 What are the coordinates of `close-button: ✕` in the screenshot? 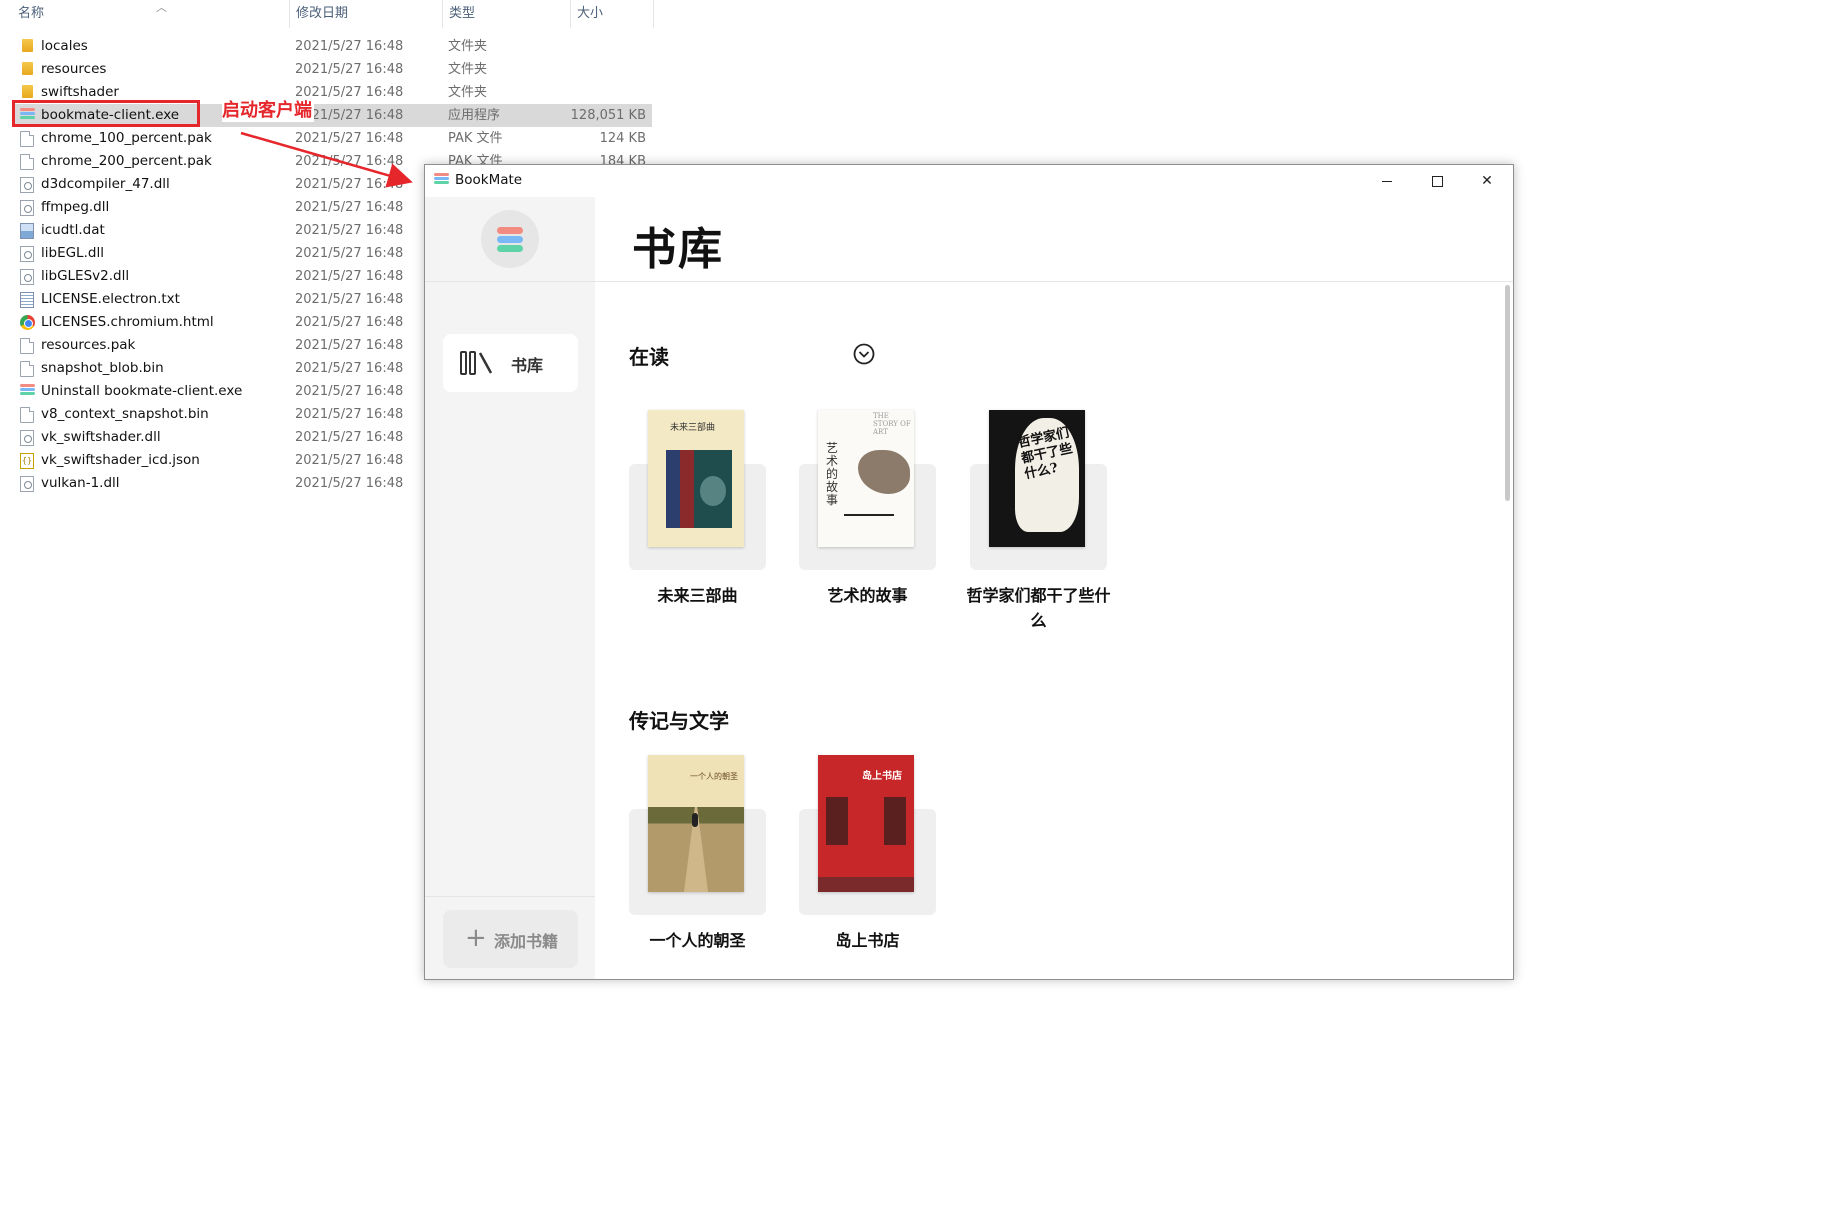 It's located at (1487, 181).